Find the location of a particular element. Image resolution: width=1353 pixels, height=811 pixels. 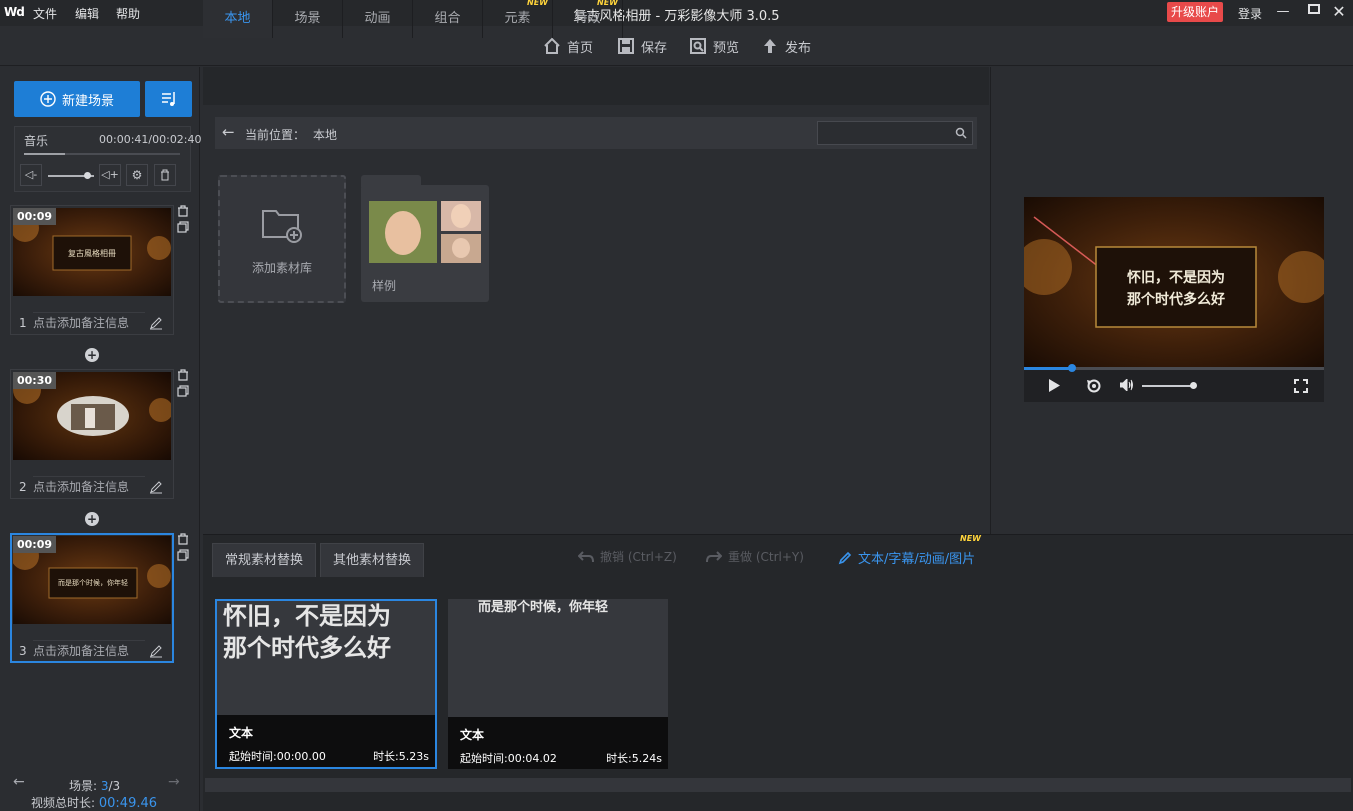

video-controls is located at coordinates (1174, 383).